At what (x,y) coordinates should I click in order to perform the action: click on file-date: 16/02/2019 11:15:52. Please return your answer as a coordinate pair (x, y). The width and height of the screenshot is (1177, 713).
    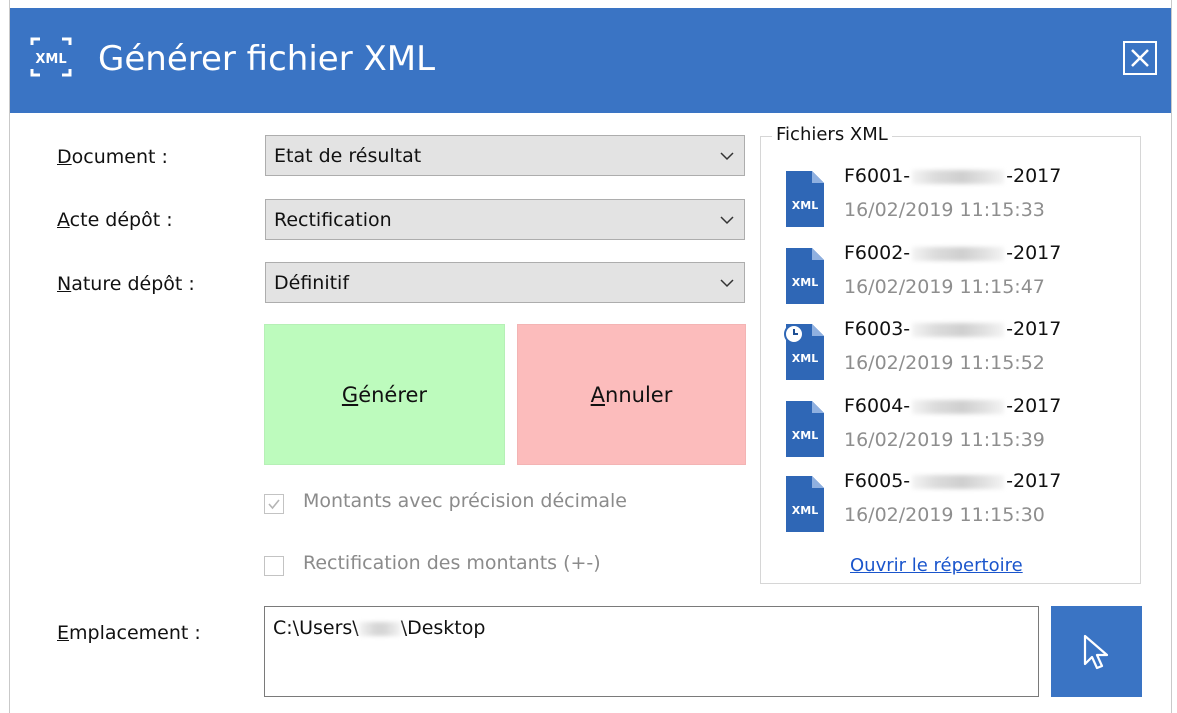
    Looking at the image, I should click on (944, 363).